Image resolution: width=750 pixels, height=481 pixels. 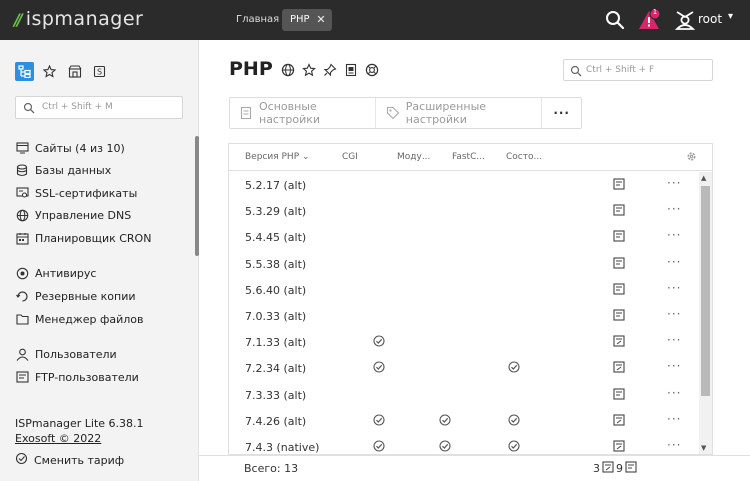 What do you see at coordinates (22, 193) in the screenshot?
I see `certificate-icon` at bounding box center [22, 193].